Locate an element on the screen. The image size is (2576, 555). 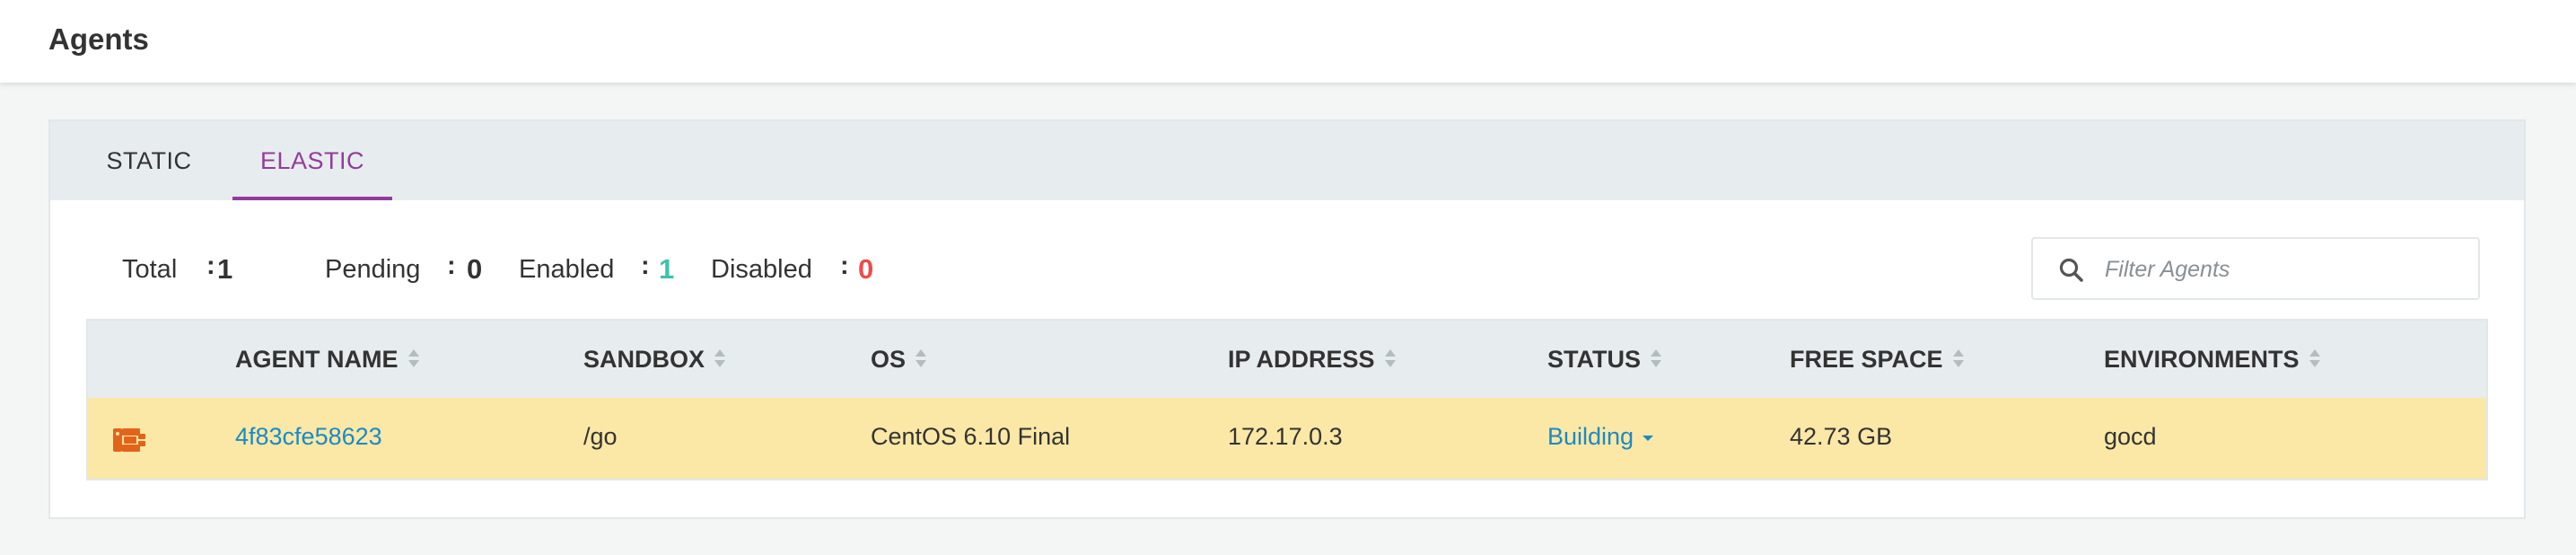
status-dropdown: Building is located at coordinates (1600, 436).